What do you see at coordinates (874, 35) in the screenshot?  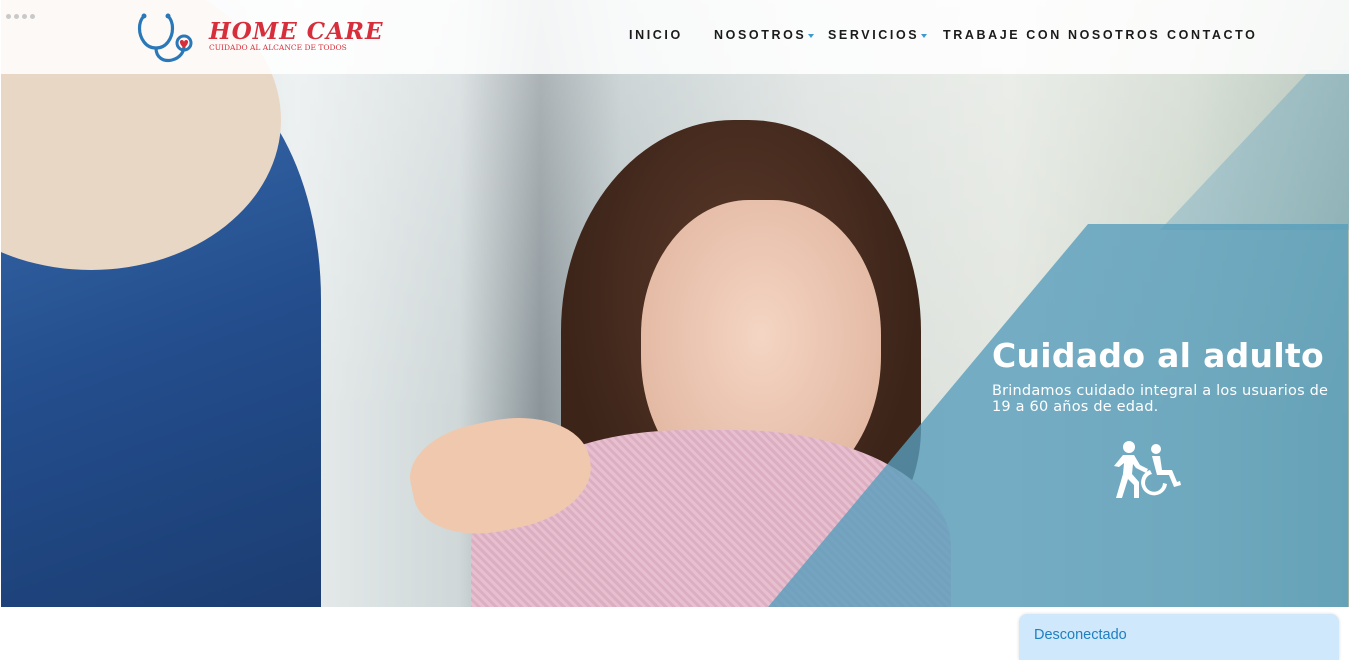 I see `nav-item-label: SERVICIOS` at bounding box center [874, 35].